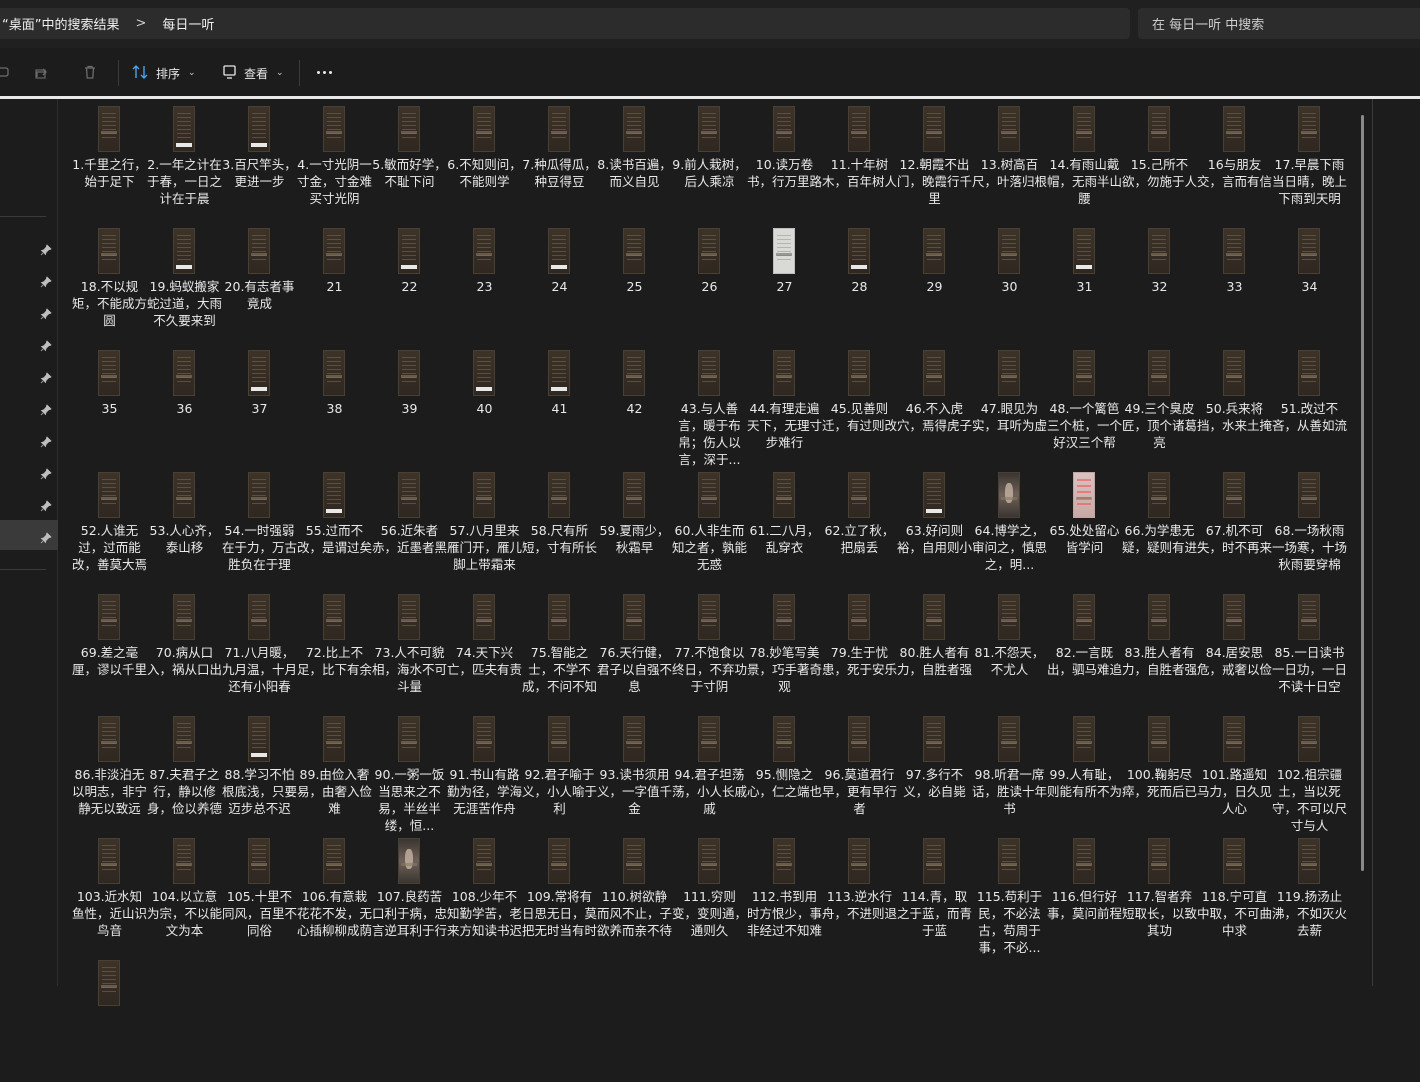  Describe the element at coordinates (934, 411) in the screenshot. I see `file-item: 46.不入虎穴，焉得虎子` at that location.